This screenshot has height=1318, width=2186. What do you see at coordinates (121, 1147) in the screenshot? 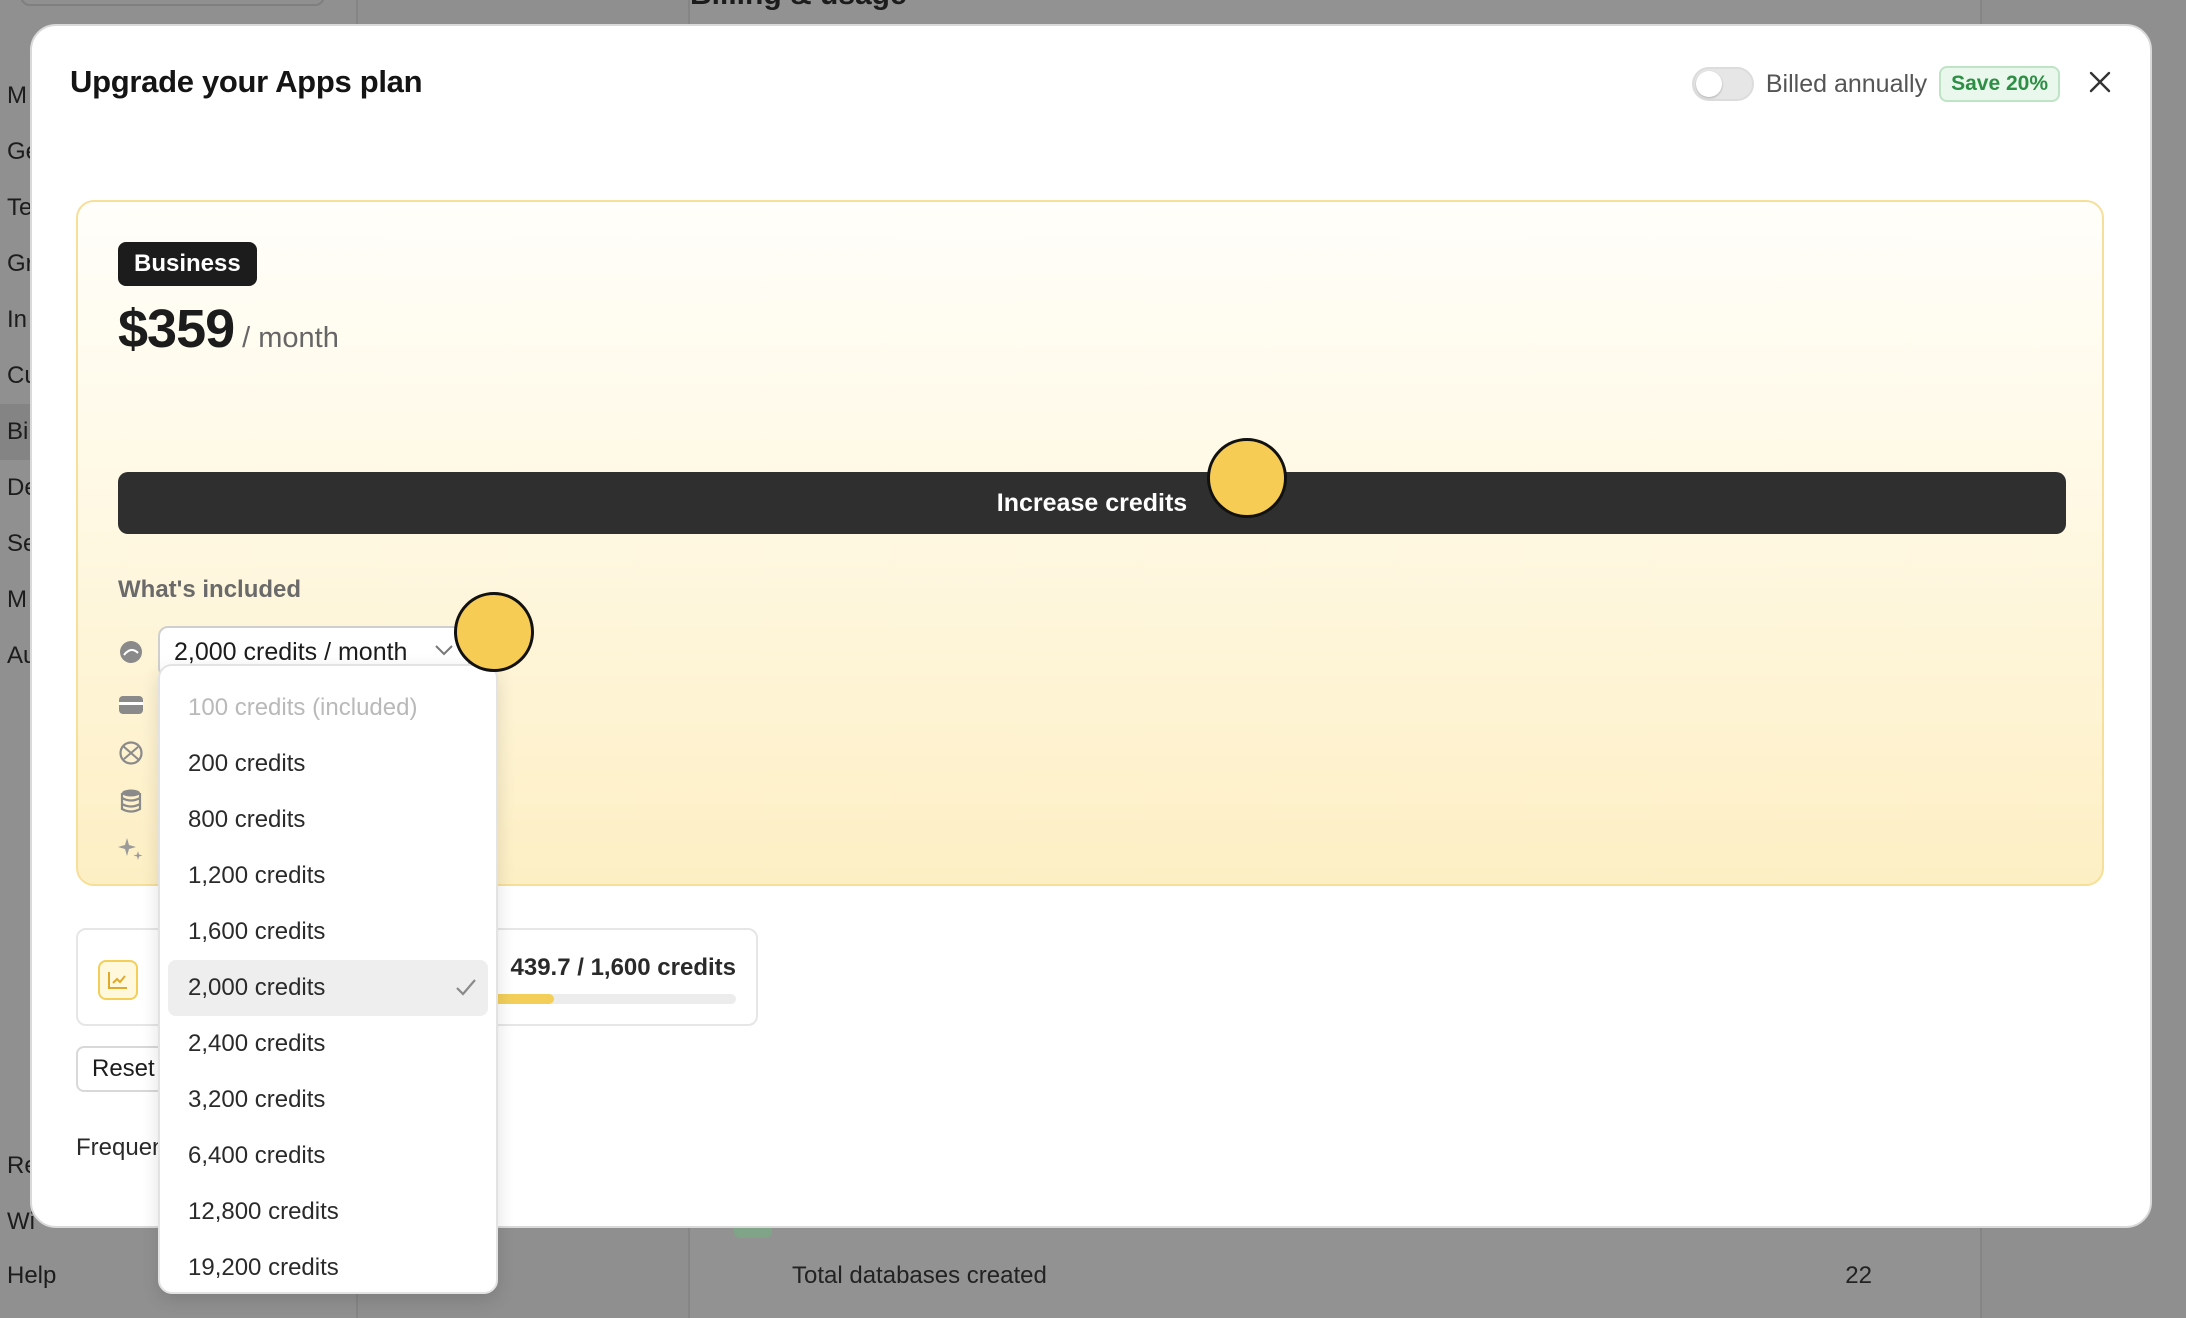
I see `faq-heading: Frequen` at bounding box center [121, 1147].